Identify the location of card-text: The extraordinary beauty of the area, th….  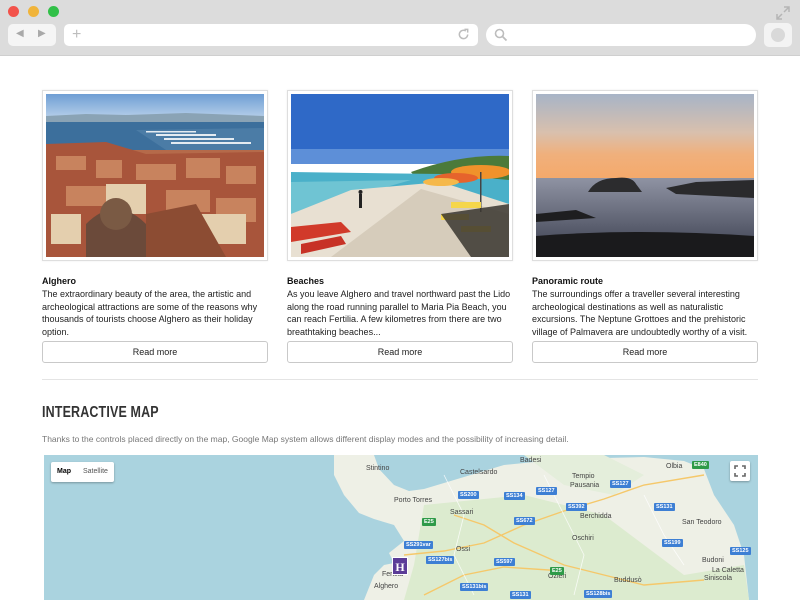
(150, 313).